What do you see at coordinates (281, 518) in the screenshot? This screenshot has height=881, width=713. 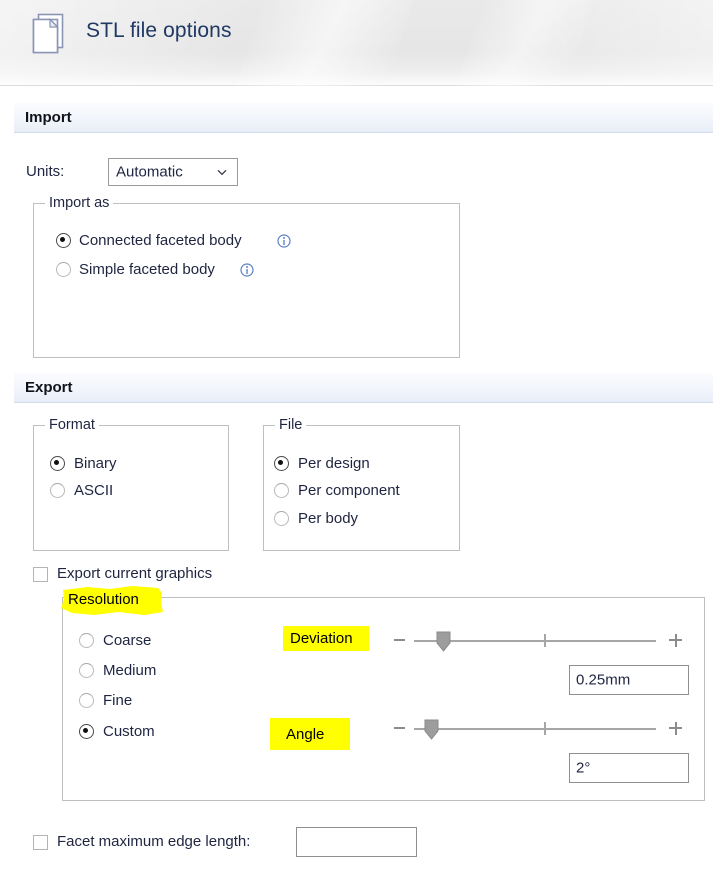 I see `radio-per-body` at bounding box center [281, 518].